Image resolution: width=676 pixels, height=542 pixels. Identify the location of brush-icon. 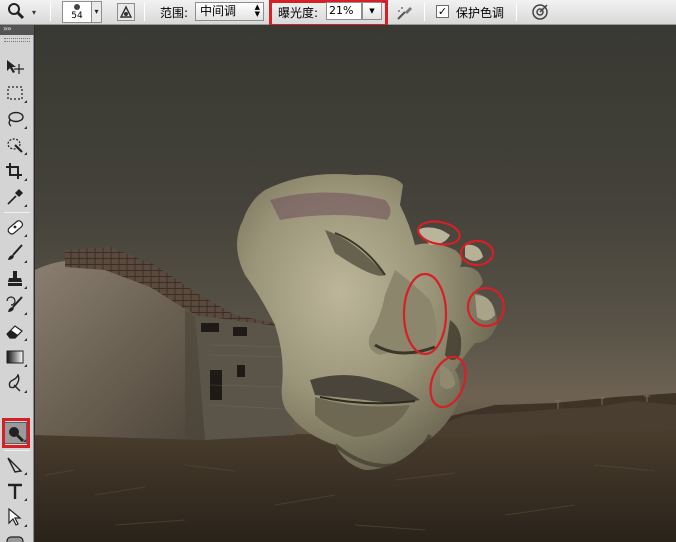
(15, 252).